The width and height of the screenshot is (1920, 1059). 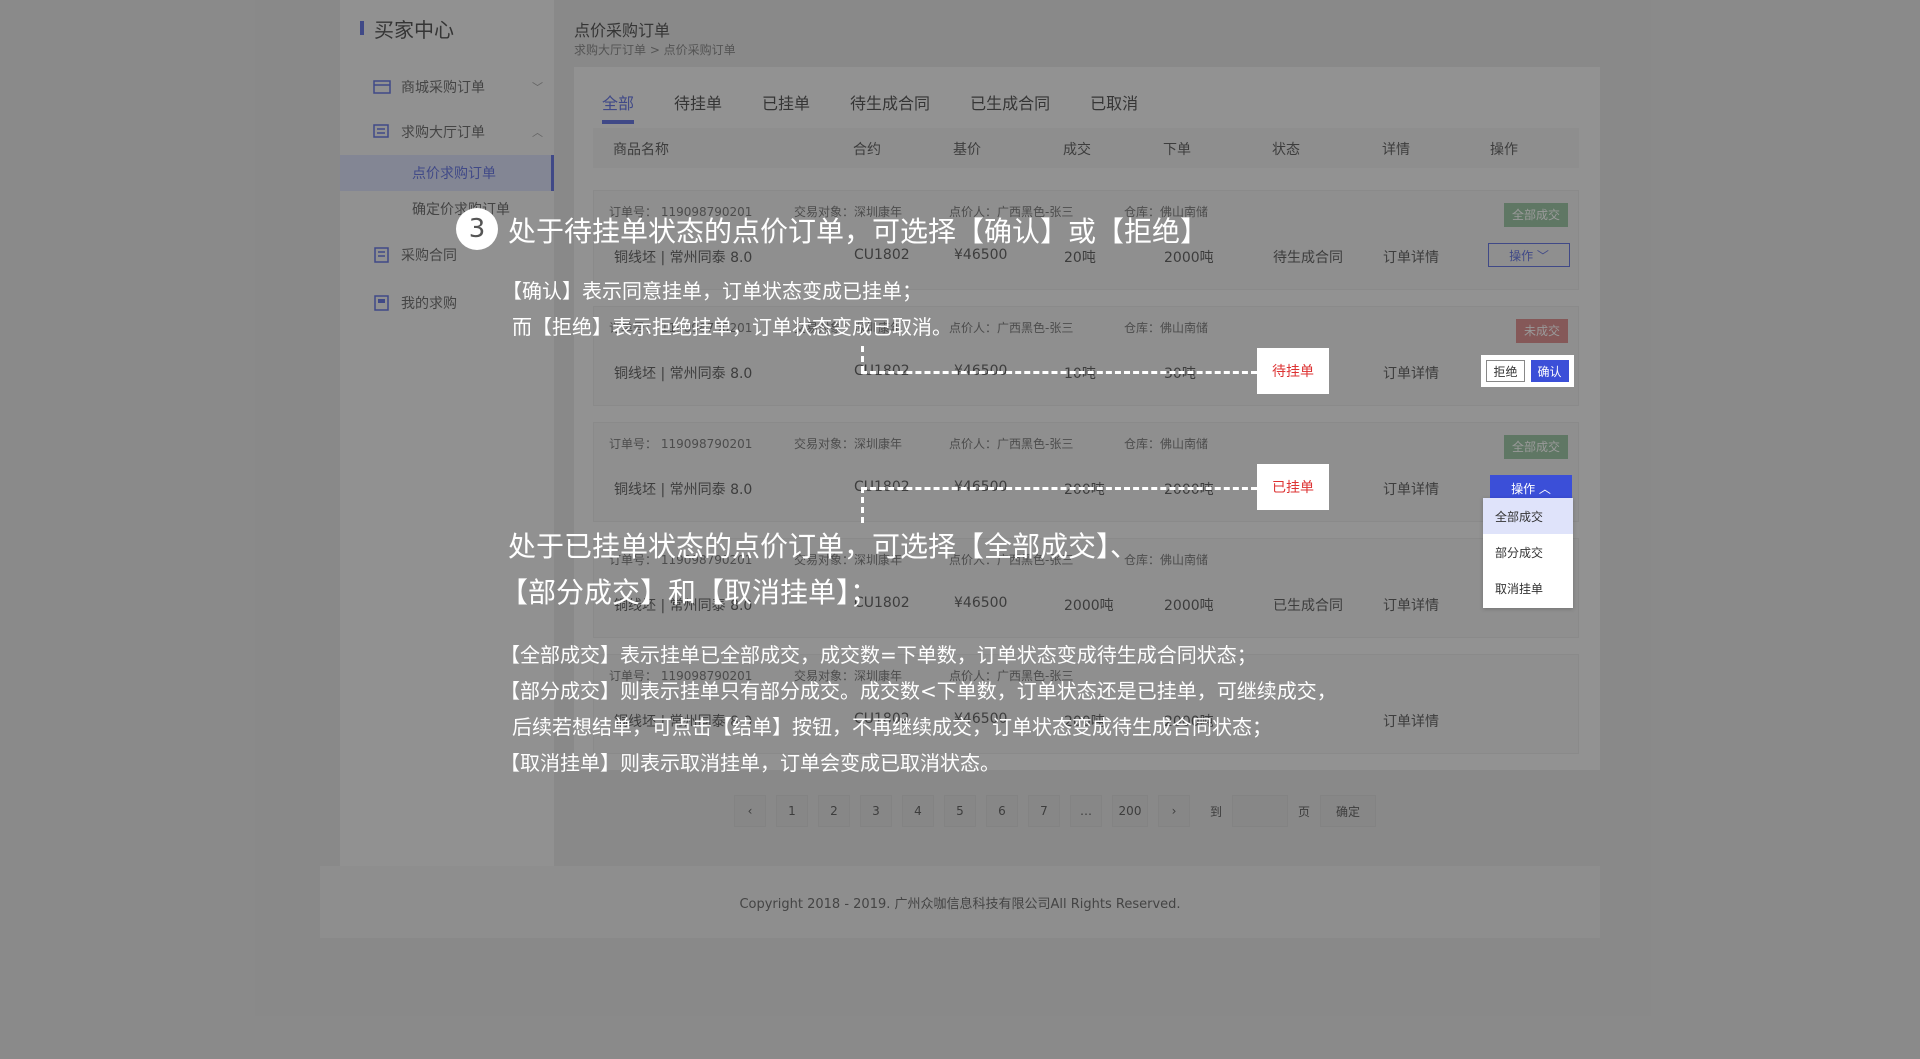 I want to click on annotation-note: 【取消挂单】则表示取消挂单，订单会变成已取消状态。, so click(x=750, y=763).